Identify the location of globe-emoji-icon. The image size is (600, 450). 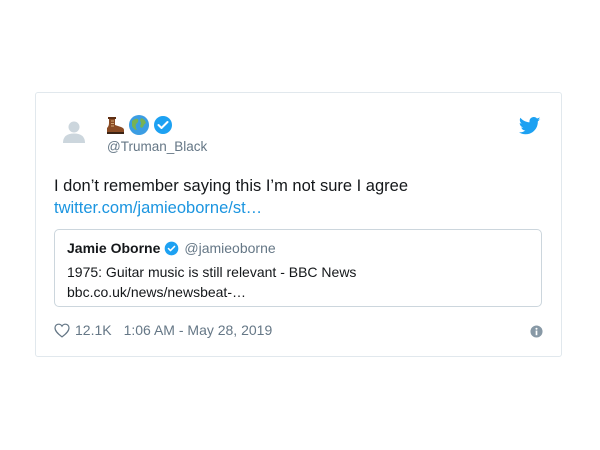
(139, 125).